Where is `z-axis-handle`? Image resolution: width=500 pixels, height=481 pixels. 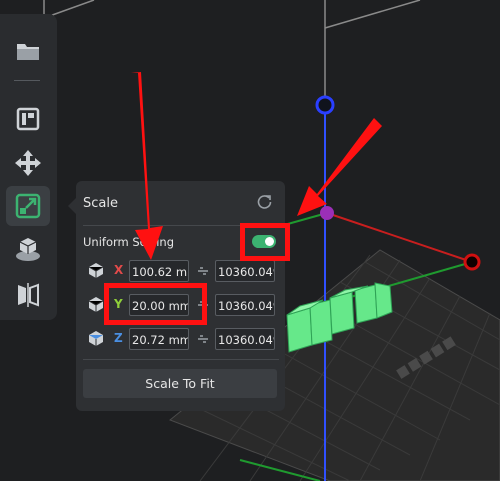 z-axis-handle is located at coordinates (325, 105).